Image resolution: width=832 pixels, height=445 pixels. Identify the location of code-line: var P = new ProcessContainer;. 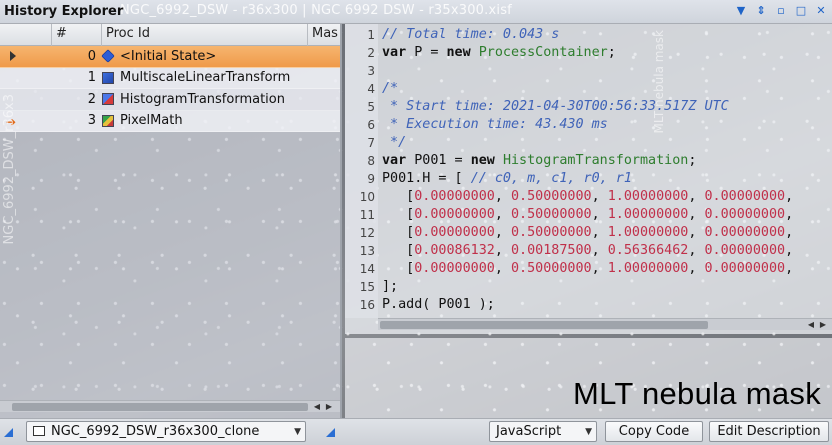
(499, 53).